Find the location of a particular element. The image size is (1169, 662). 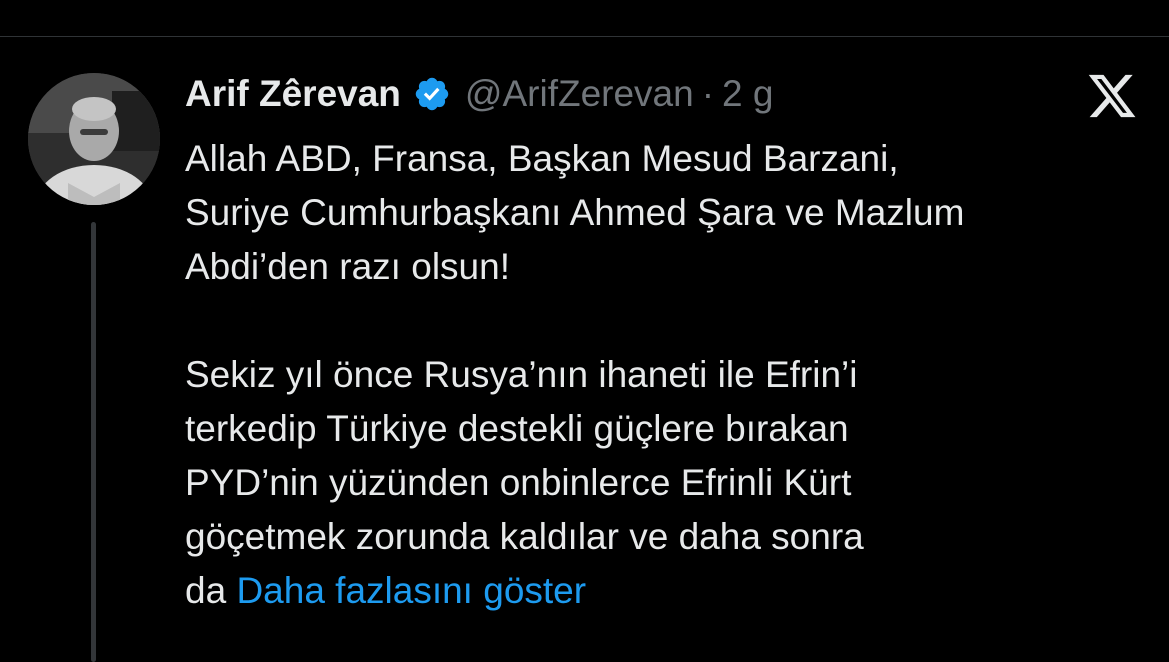

thread-connector-line is located at coordinates (93, 442).